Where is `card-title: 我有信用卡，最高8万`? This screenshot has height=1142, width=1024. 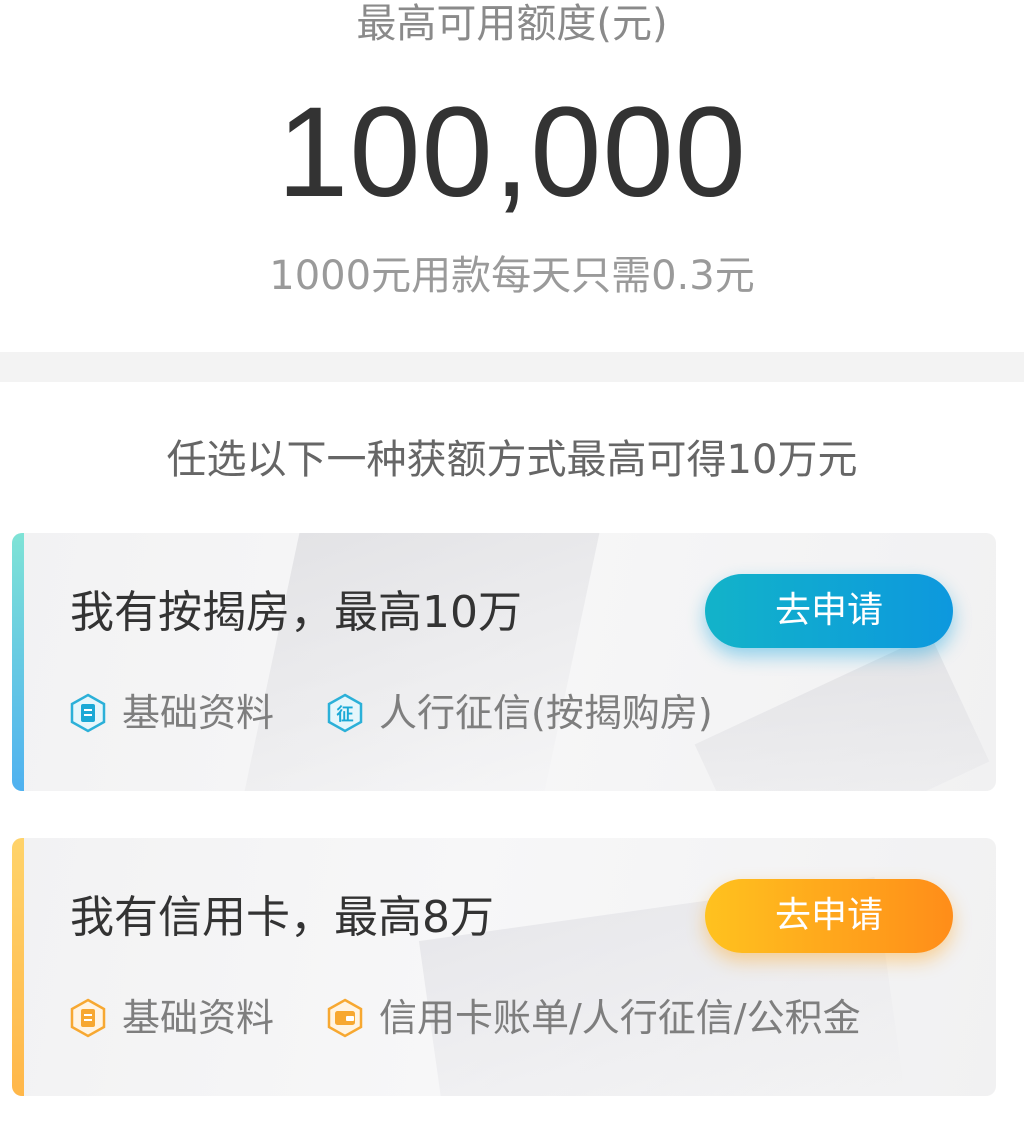 card-title: 我有信用卡，最高8万 is located at coordinates (282, 917).